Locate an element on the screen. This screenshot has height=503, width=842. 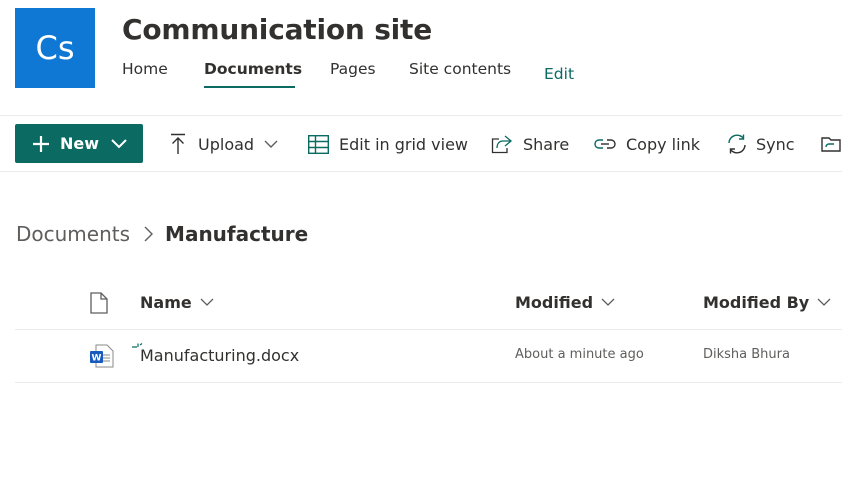
column-header-modified-by: Modified By is located at coordinates (767, 302).